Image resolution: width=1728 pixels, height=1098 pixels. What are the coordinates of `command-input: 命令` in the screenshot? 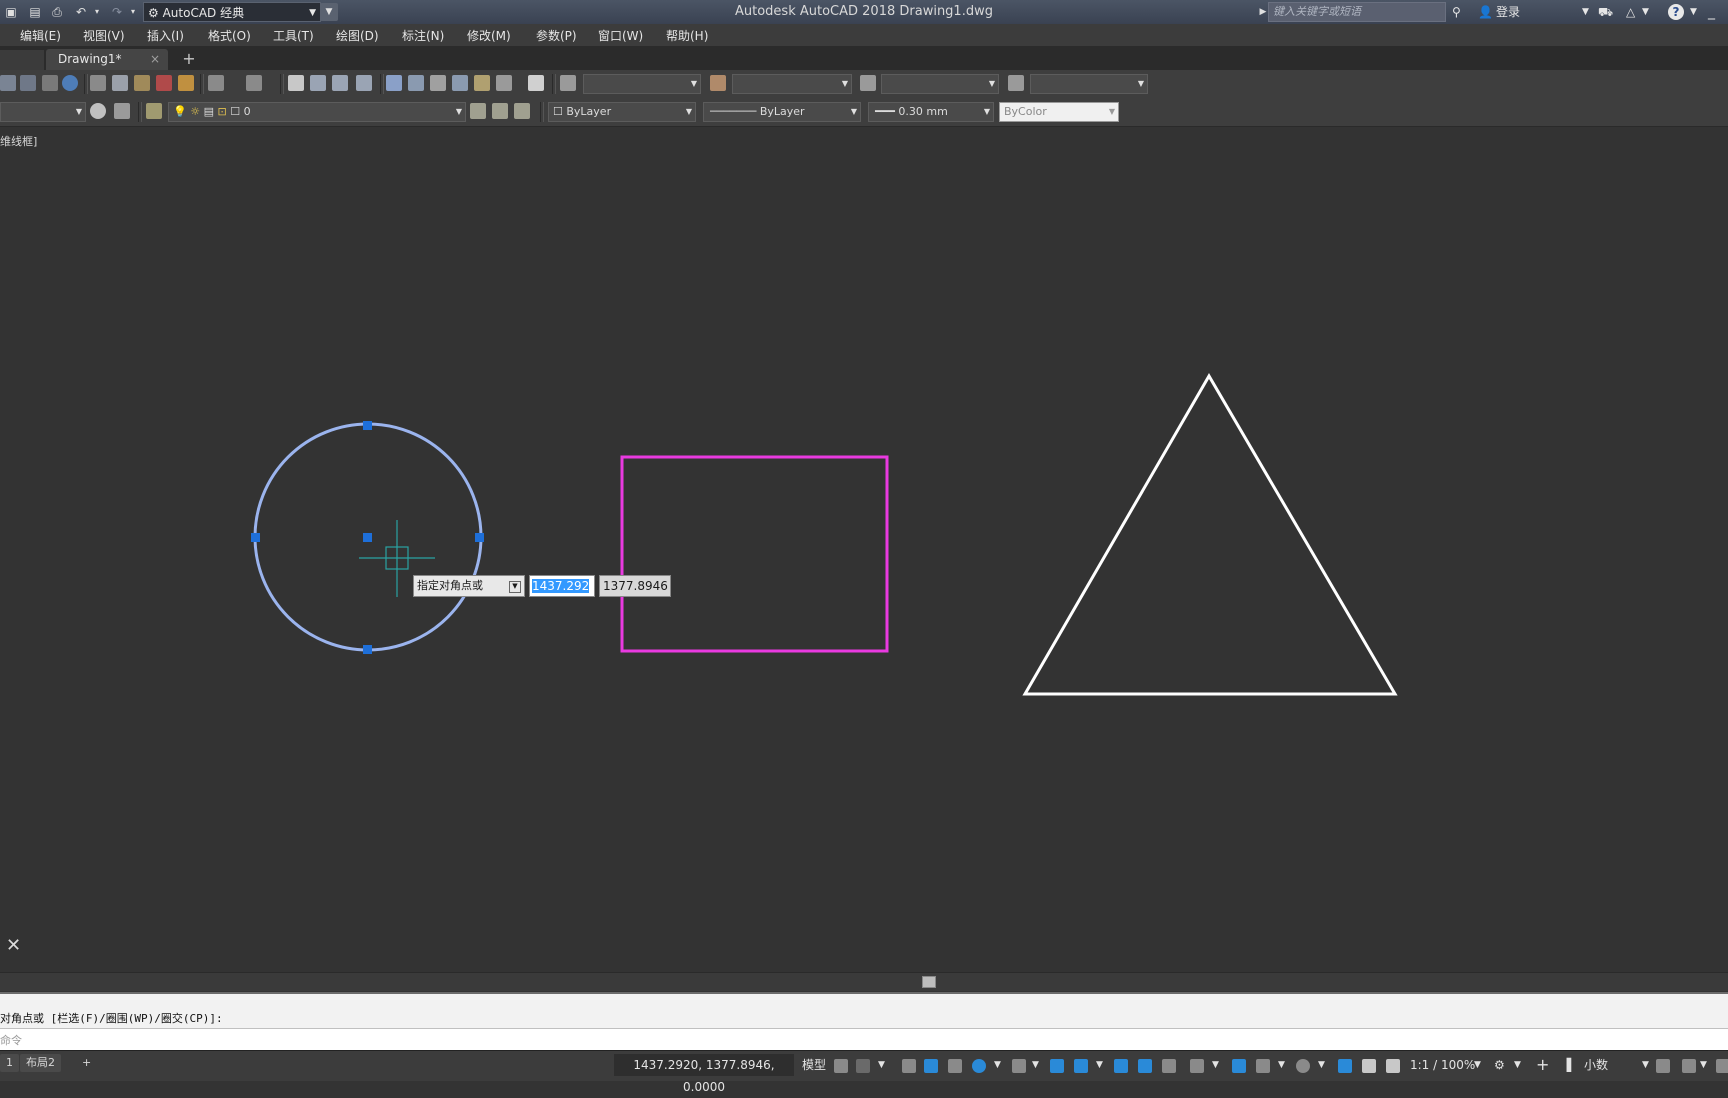 It's located at (864, 1039).